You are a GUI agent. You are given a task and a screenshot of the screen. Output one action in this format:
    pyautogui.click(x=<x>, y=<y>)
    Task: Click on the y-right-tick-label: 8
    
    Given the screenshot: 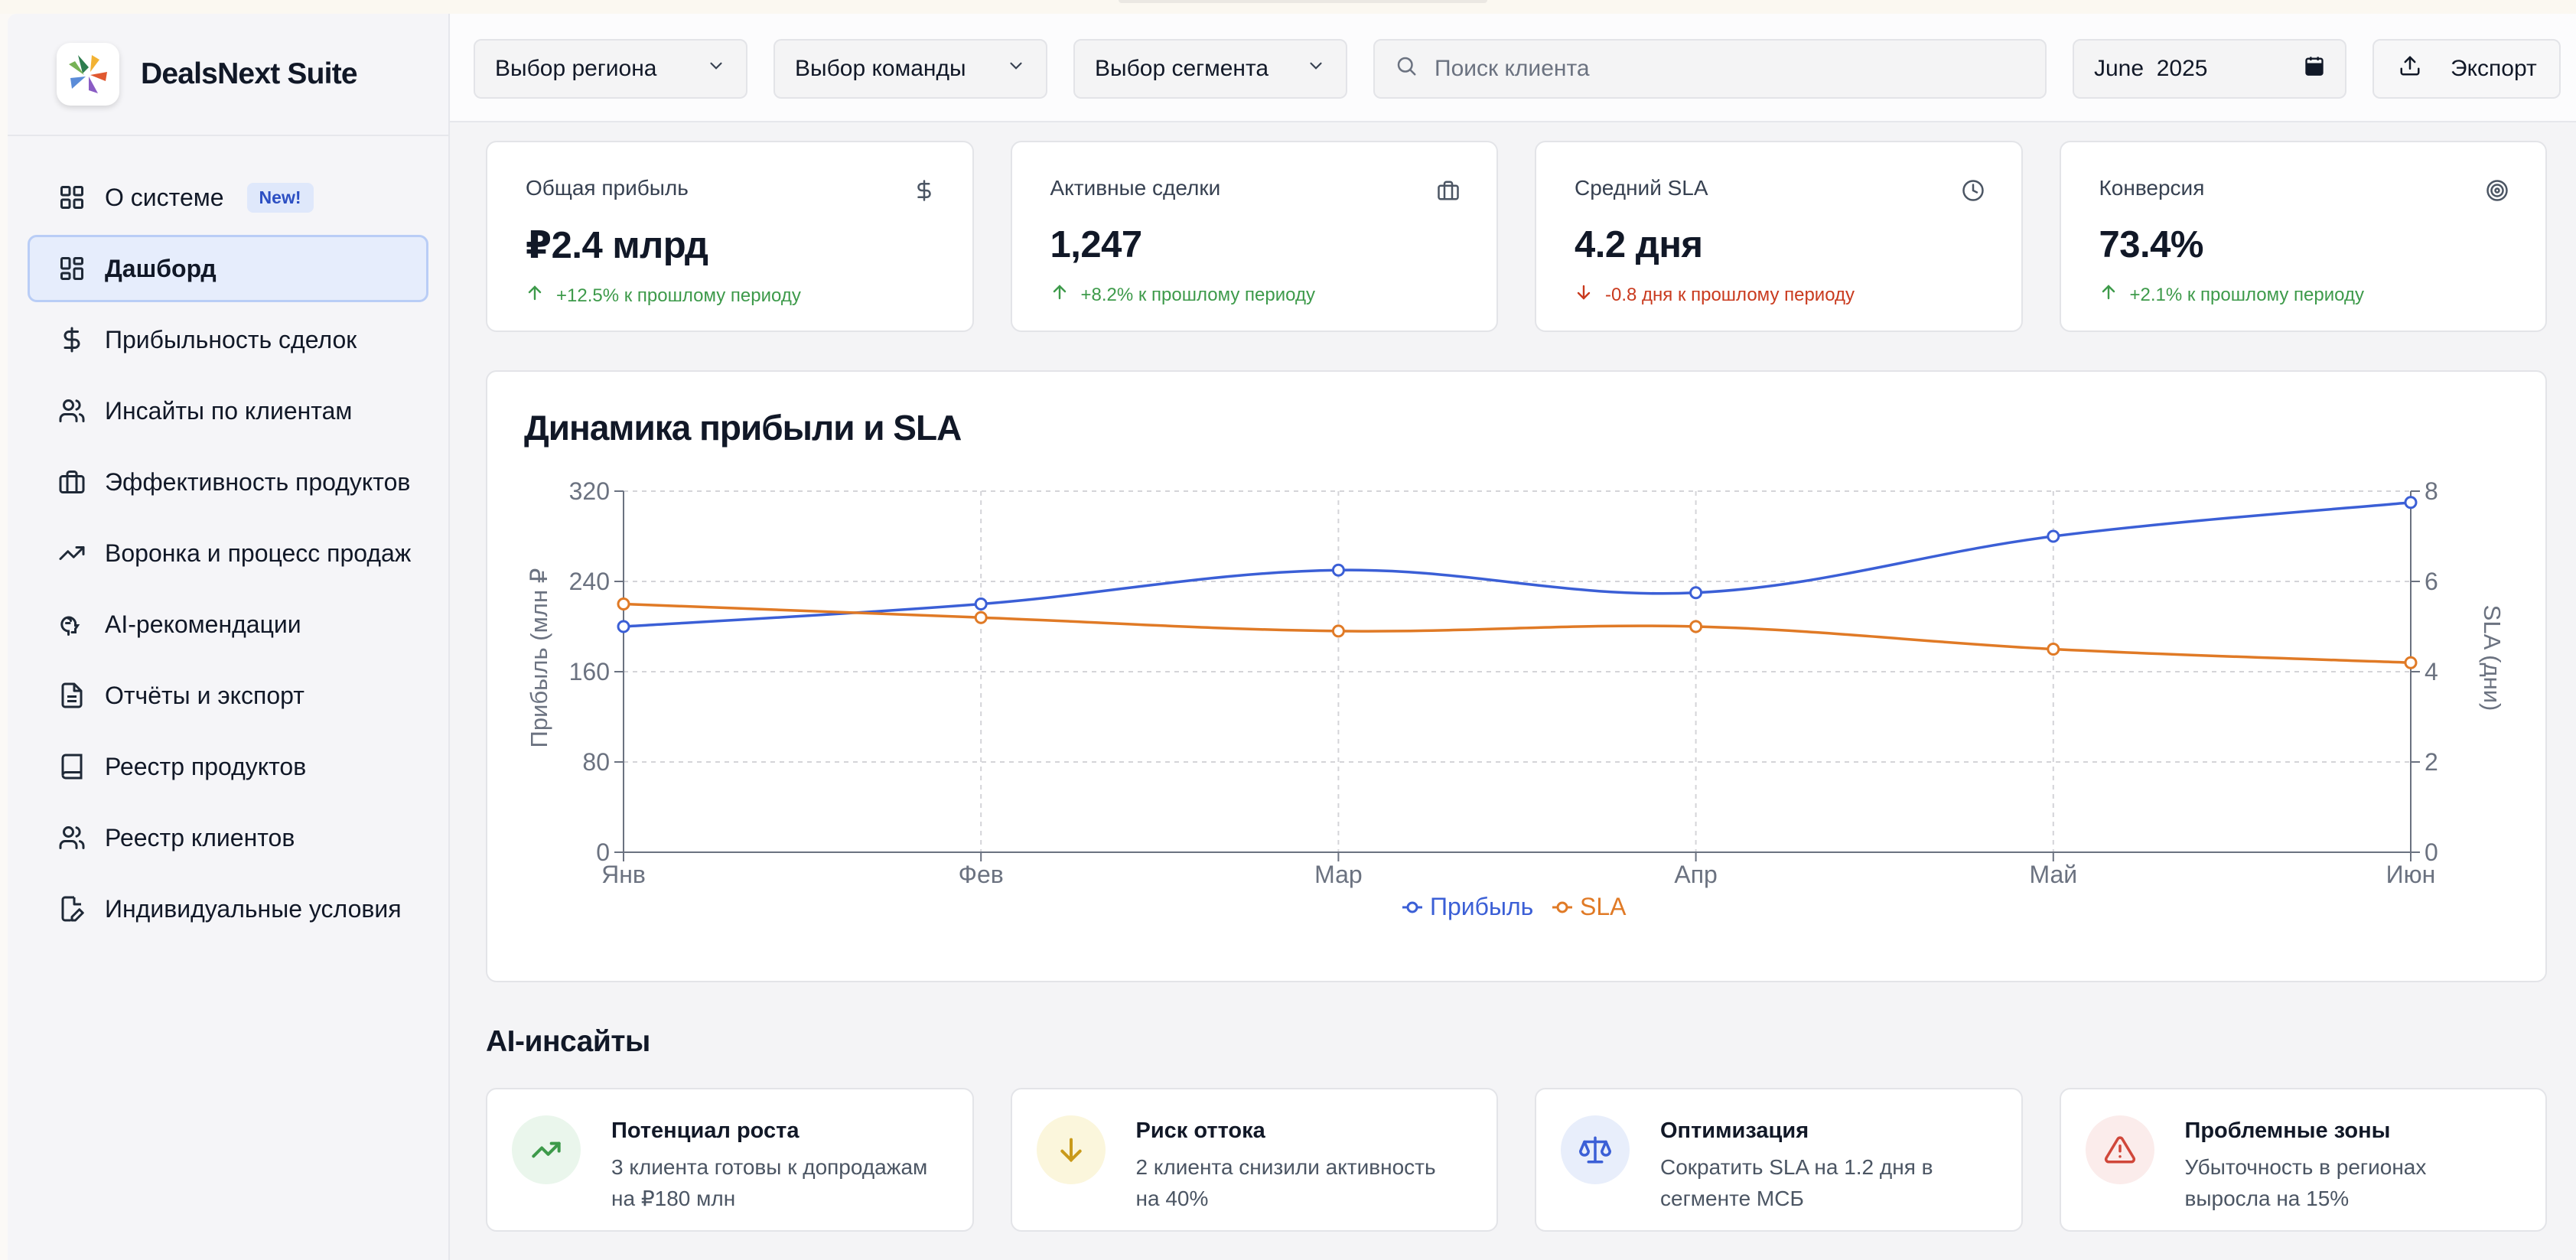 What is the action you would take?
    pyautogui.click(x=2432, y=491)
    